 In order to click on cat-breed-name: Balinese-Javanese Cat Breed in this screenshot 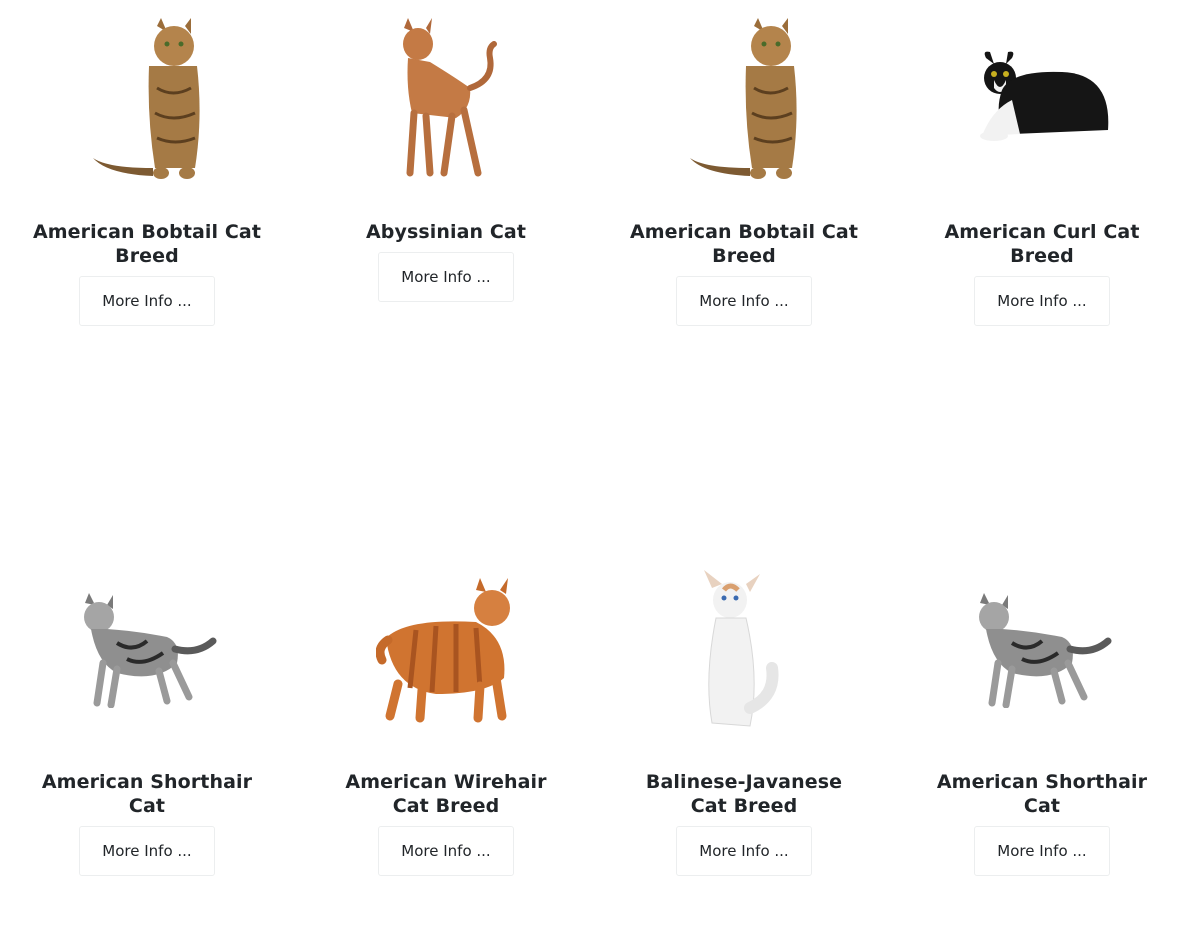, I will do `click(744, 794)`.